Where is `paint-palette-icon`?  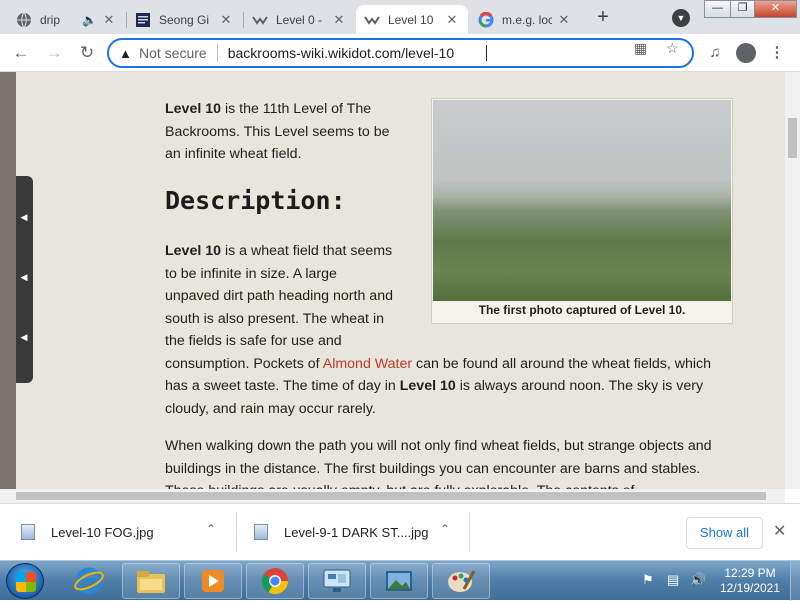
paint-palette-icon is located at coordinates (462, 581).